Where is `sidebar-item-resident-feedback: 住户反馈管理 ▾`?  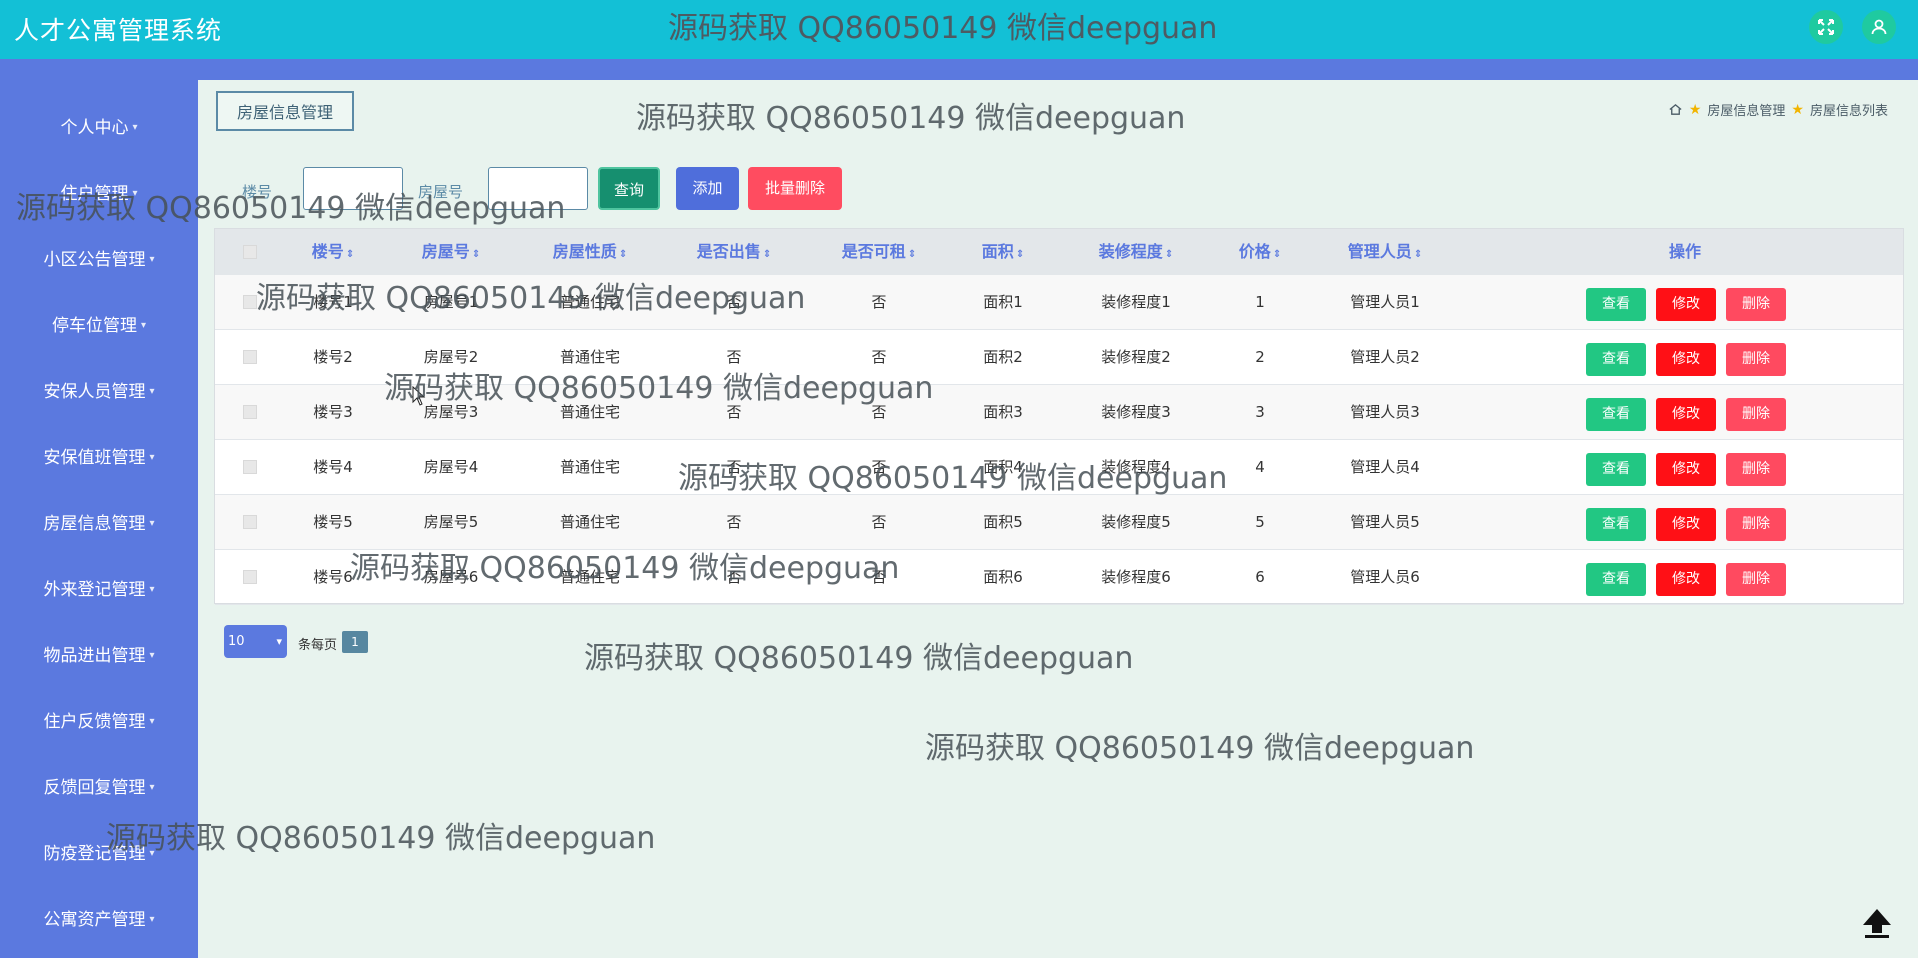 sidebar-item-resident-feedback: 住户反馈管理 ▾ is located at coordinates (99, 722).